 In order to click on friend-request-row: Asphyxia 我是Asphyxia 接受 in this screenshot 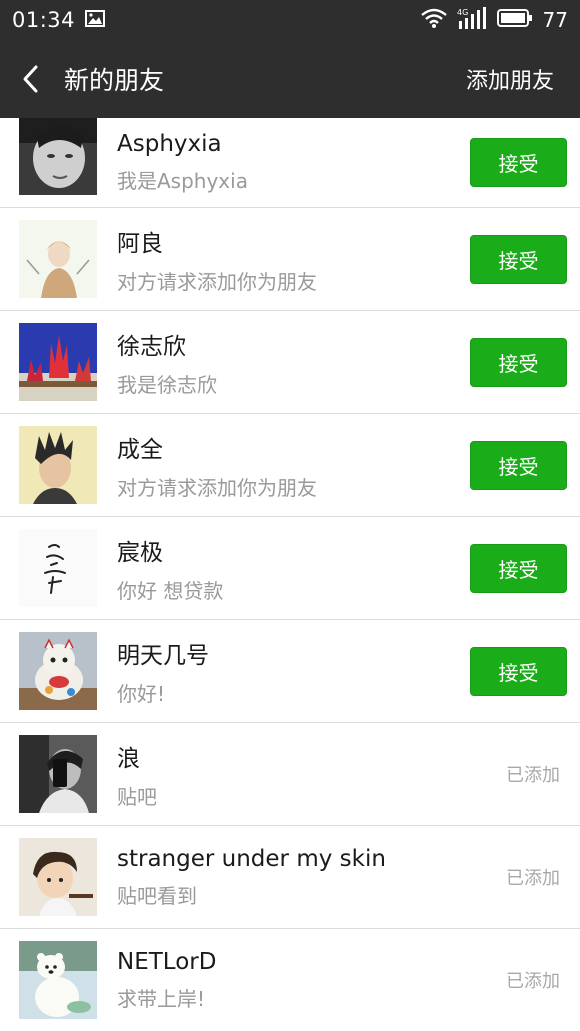, I will do `click(290, 162)`.